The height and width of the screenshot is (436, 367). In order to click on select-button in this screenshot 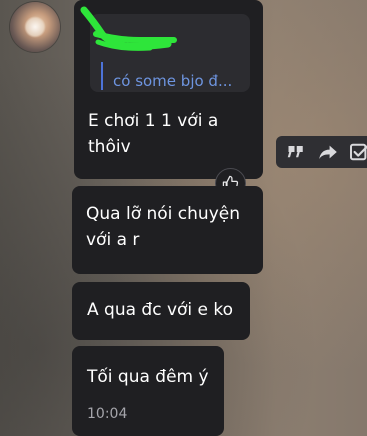, I will do `click(358, 152)`.